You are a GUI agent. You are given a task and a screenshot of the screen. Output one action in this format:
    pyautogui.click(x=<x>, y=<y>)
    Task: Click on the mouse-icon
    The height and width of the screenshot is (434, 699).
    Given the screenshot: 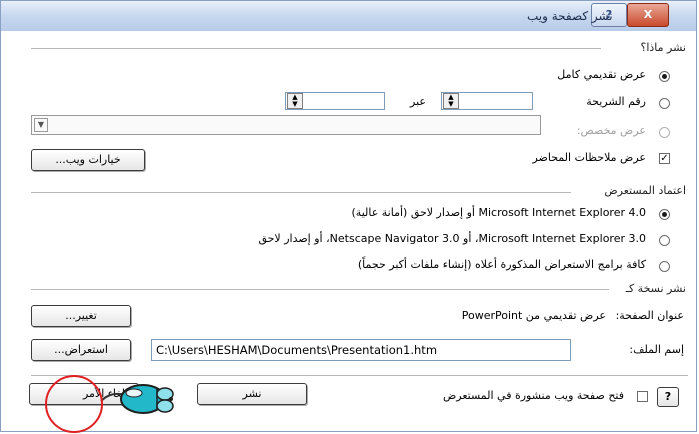 What is the action you would take?
    pyautogui.click(x=137, y=399)
    